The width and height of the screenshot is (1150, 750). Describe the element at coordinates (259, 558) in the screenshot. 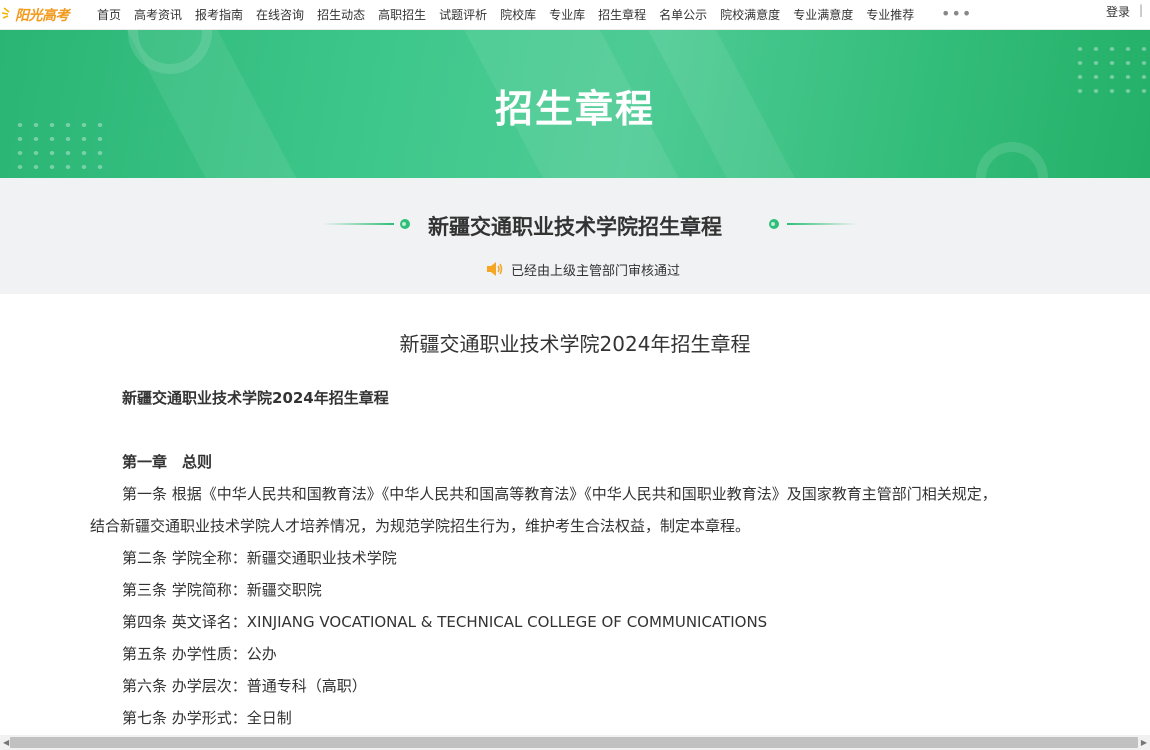

I see `article-paragraph: 第二条 学院全称：新疆交通职业技术学院` at that location.